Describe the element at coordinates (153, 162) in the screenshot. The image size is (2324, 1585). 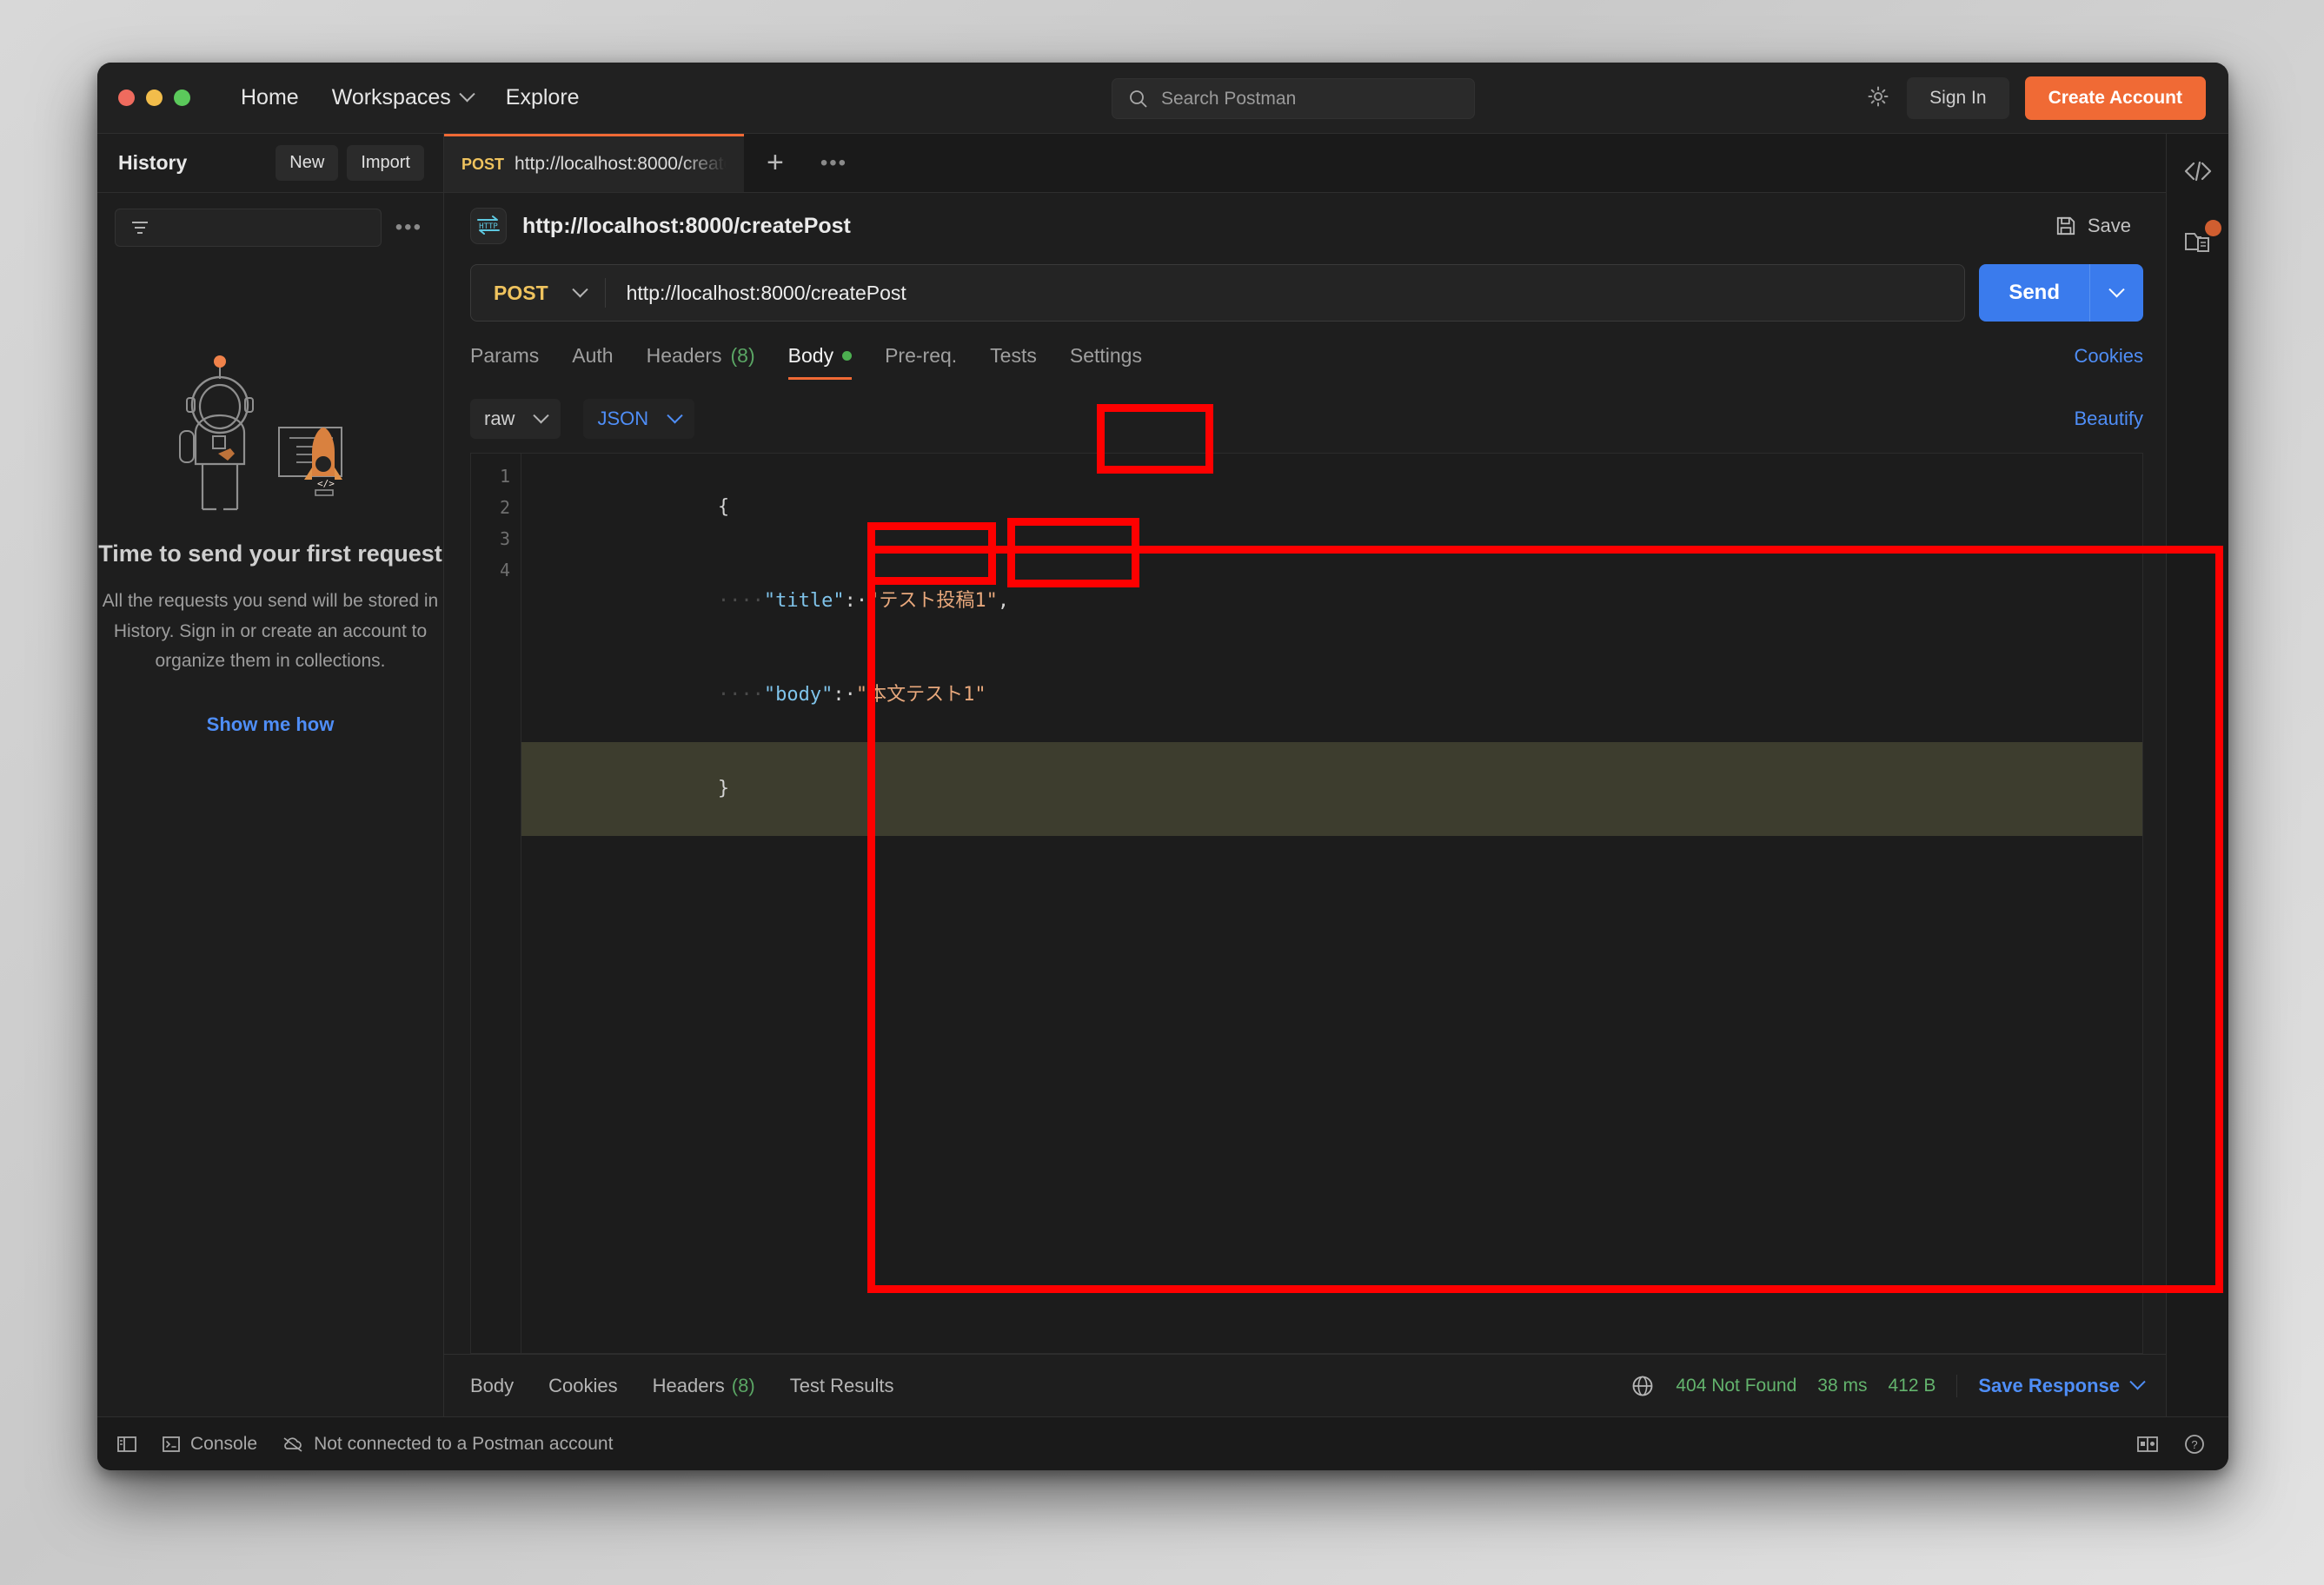
I see `sidebar-title: History` at that location.